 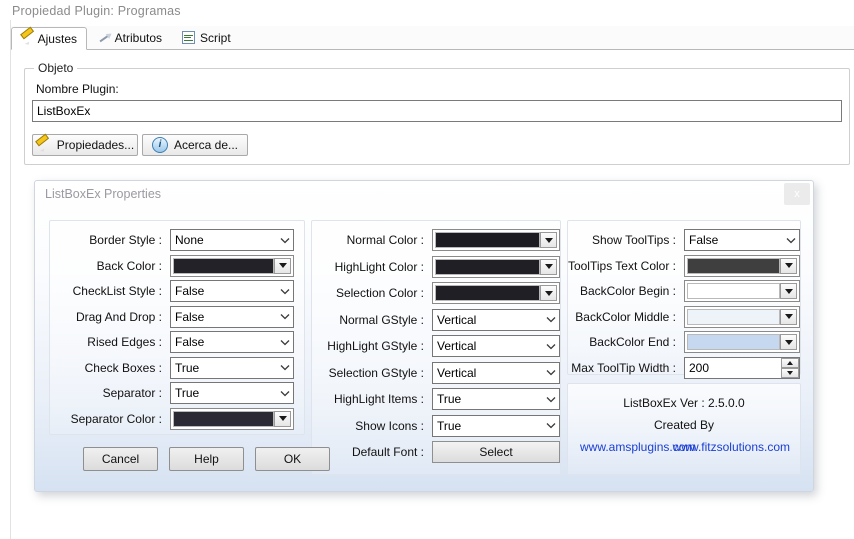 What do you see at coordinates (125, 240) in the screenshot?
I see `border-style-label: Border Style :` at bounding box center [125, 240].